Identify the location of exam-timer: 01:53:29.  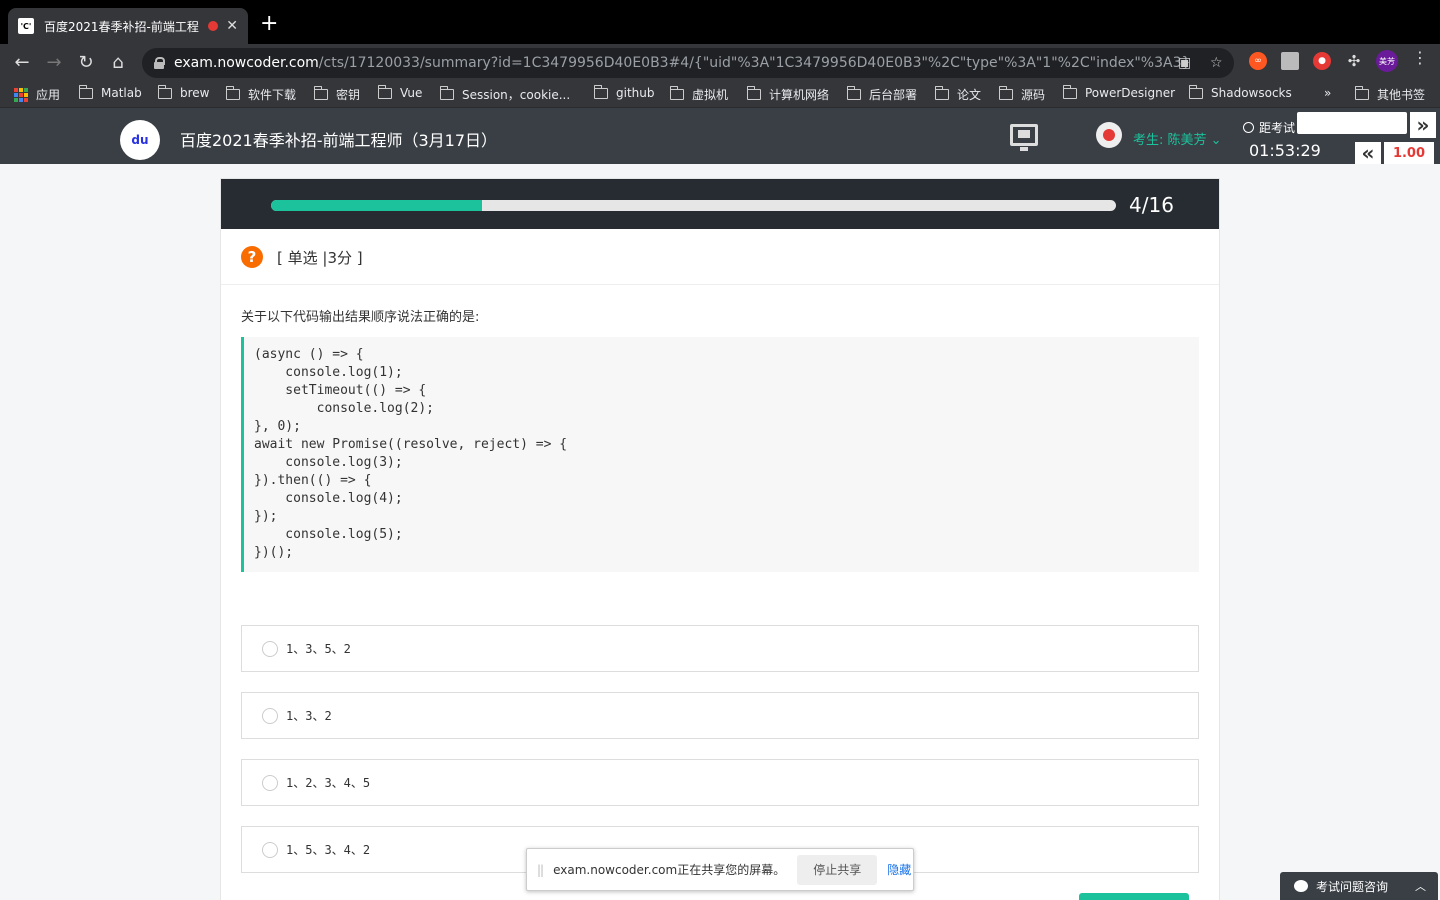
(1285, 150).